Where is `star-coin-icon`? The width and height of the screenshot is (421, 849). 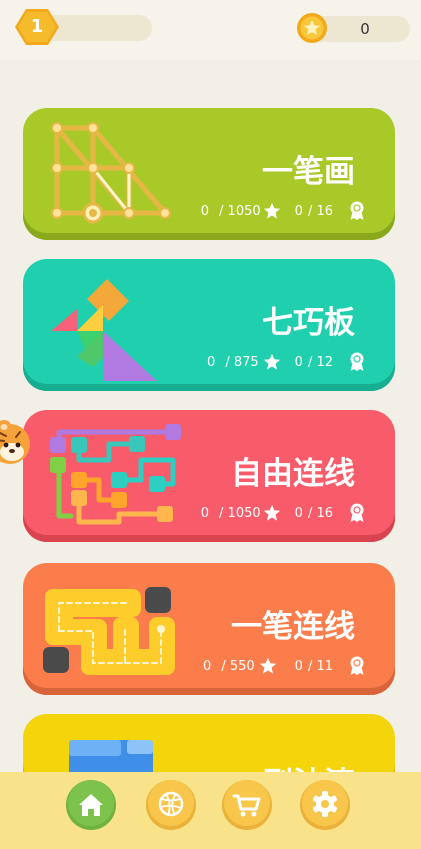
star-coin-icon is located at coordinates (312, 28).